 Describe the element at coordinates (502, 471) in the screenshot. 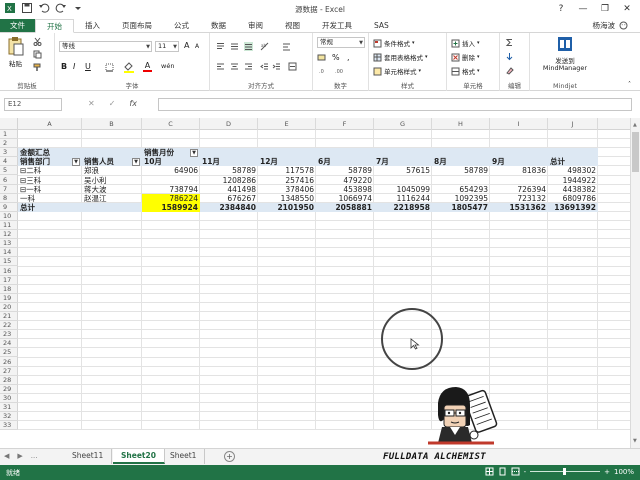

I see `page-layout-view-icon` at that location.